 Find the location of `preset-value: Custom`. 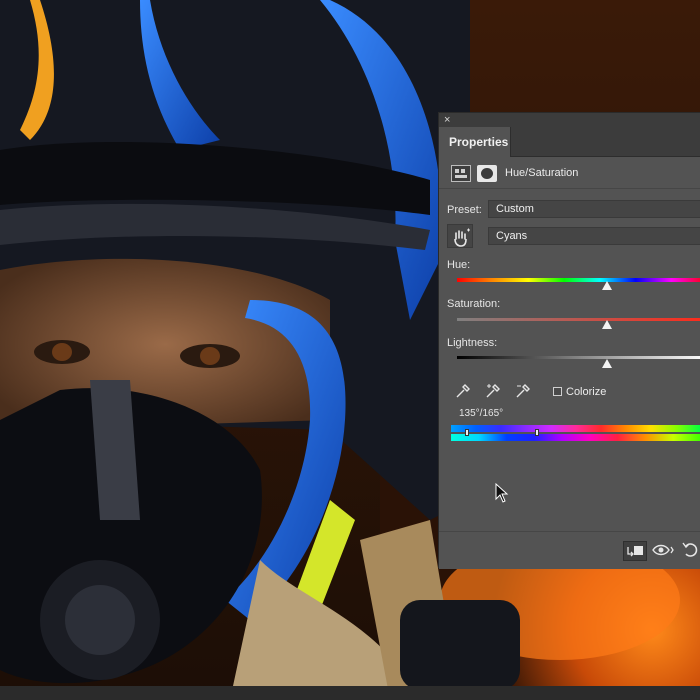

preset-value: Custom is located at coordinates (515, 209).